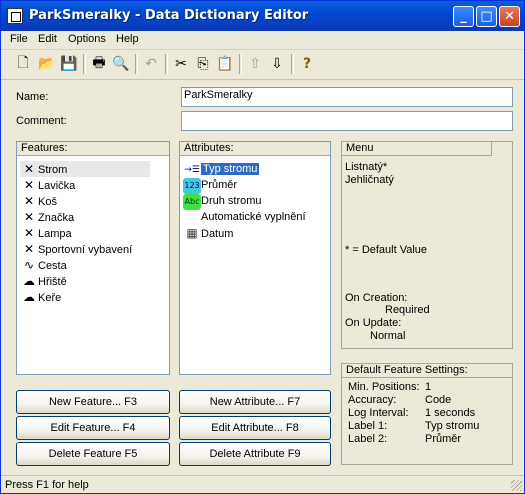 This screenshot has width=525, height=494. What do you see at coordinates (376, 298) in the screenshot?
I see `on-creation-label: On Creation:` at bounding box center [376, 298].